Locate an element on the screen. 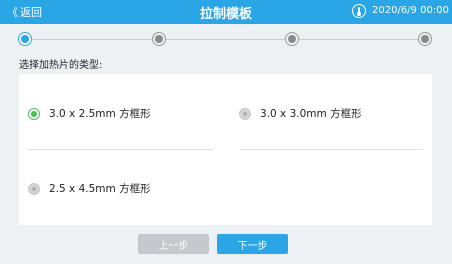  step-progress is located at coordinates (226, 39).